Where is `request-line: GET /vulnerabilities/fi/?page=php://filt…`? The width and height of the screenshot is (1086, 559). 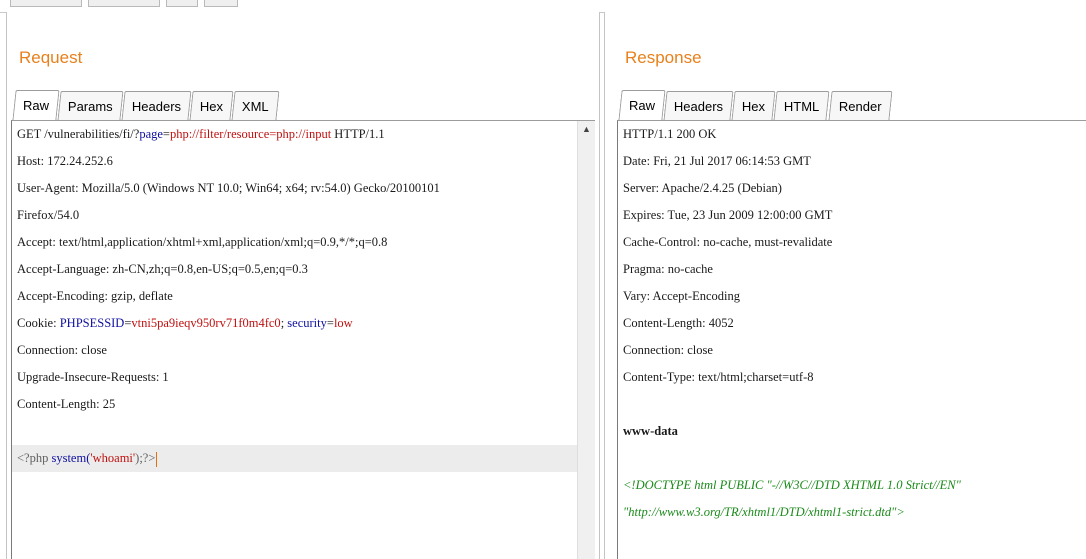
request-line: GET /vulnerabilities/fi/?page=php://filt… is located at coordinates (201, 134).